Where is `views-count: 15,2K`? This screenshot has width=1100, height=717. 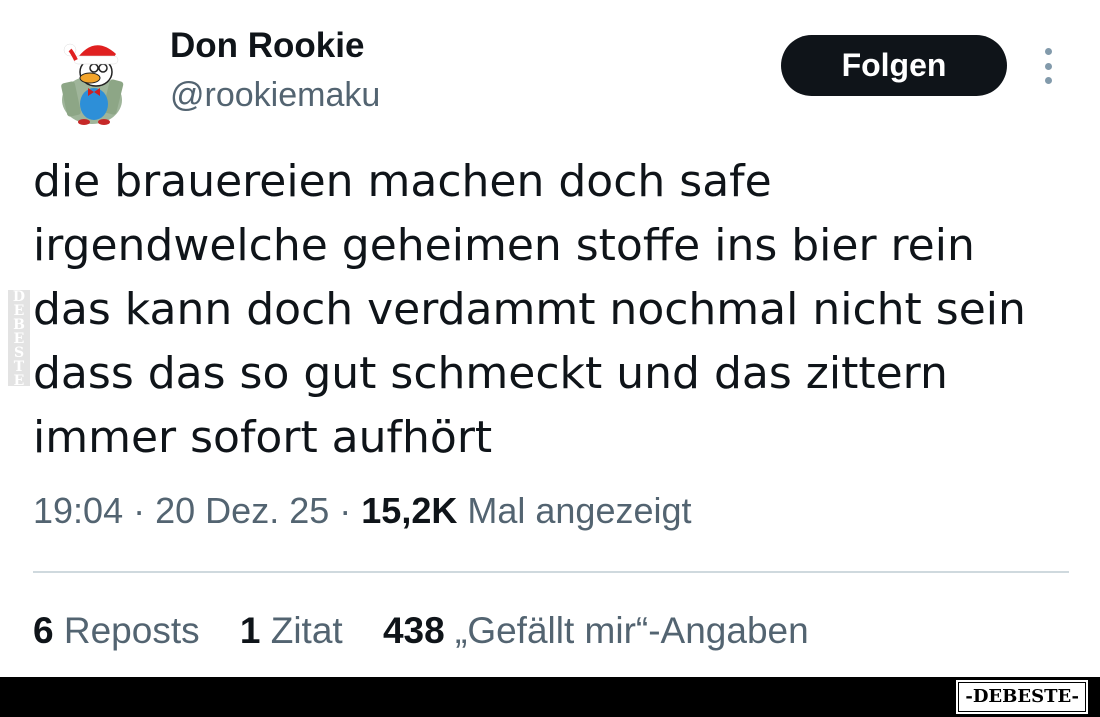 views-count: 15,2K is located at coordinates (409, 510).